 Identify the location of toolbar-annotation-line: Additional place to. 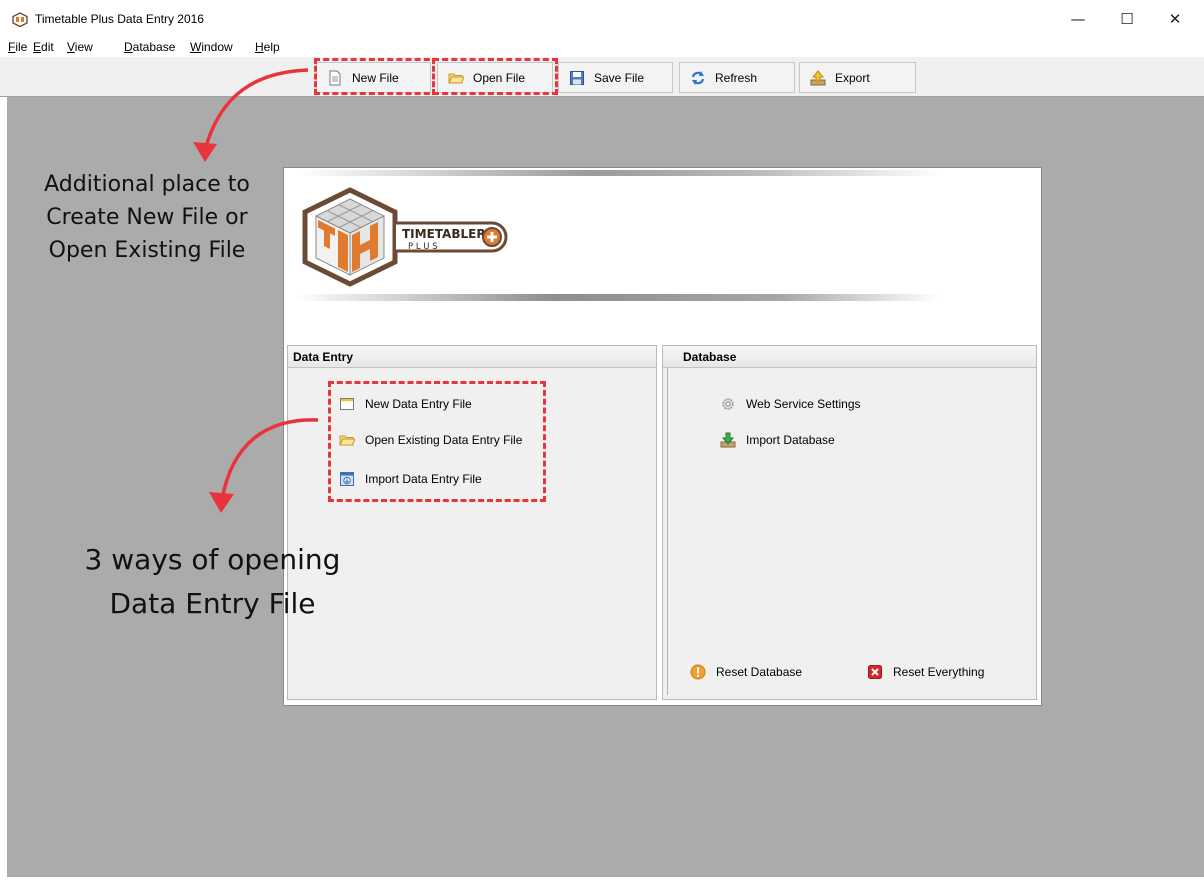
(147, 184).